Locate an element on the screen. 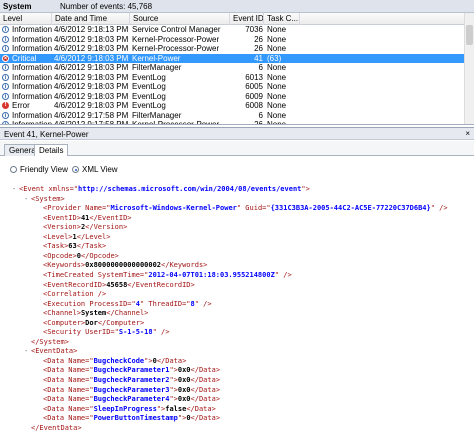 The height and width of the screenshot is (432, 474). log-summary-bar: System Number of events: 45,768 is located at coordinates (237, 6).